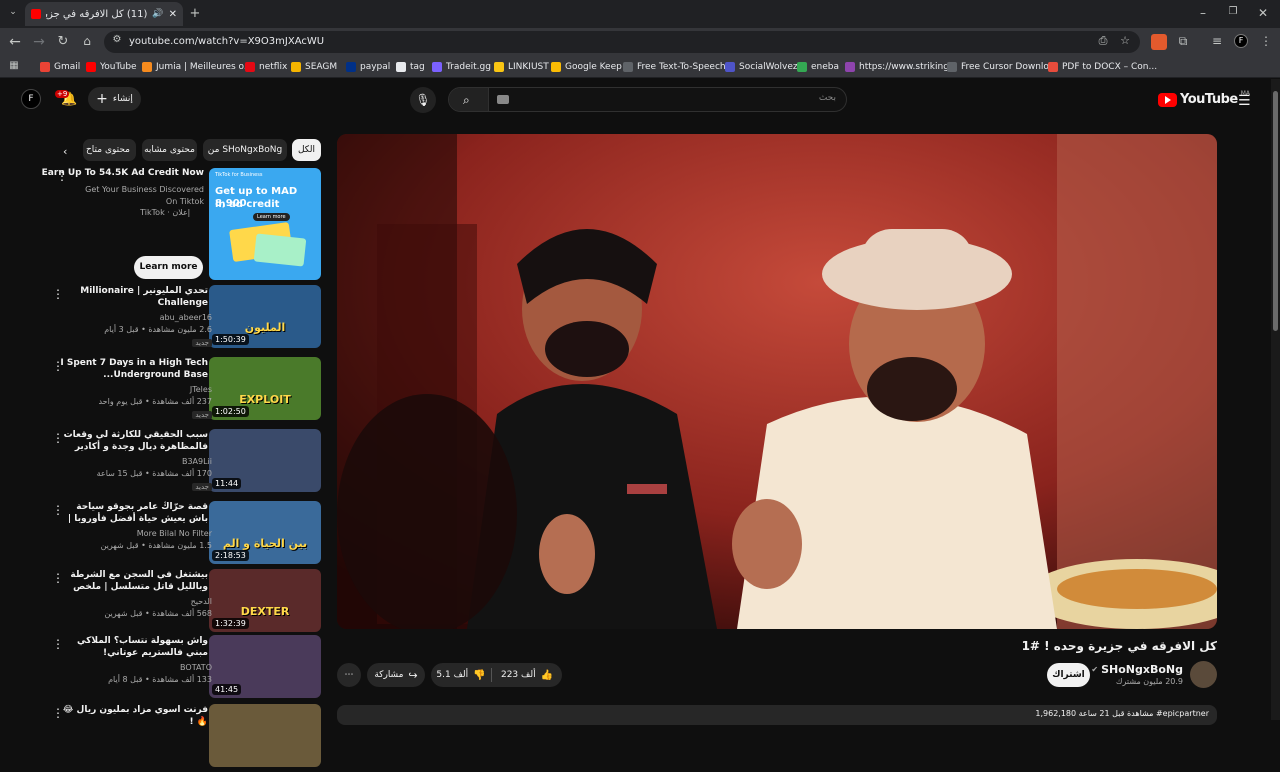  What do you see at coordinates (39, 42) in the screenshot?
I see `forward-icon: →` at bounding box center [39, 42].